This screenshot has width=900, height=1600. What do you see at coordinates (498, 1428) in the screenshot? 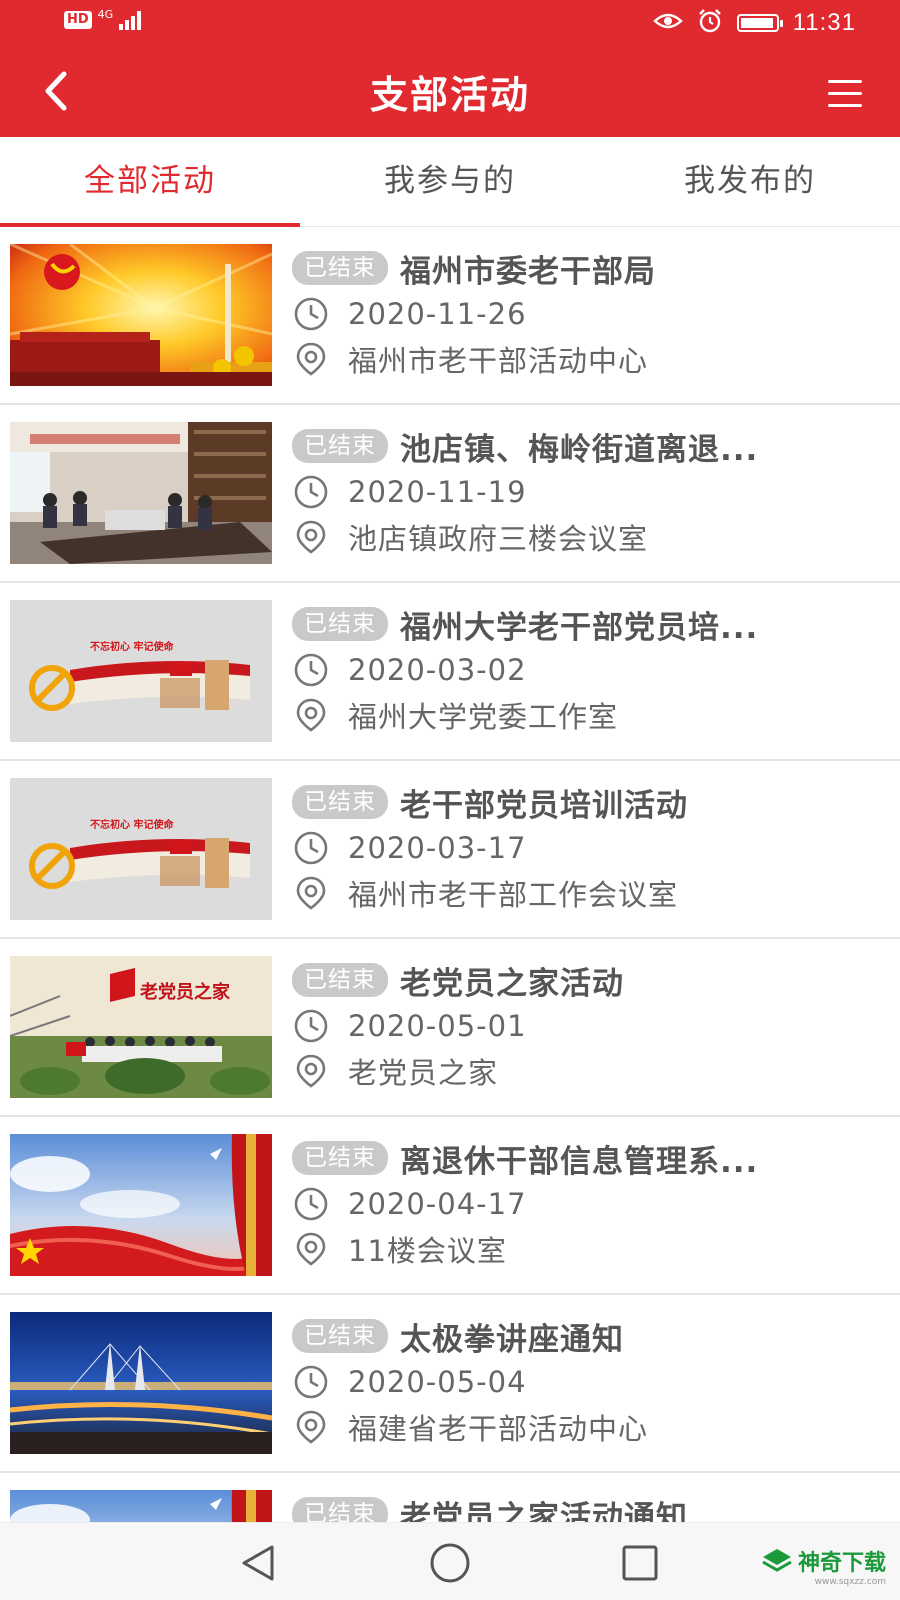
I see `activity-location: 福建省老干部活动中心` at bounding box center [498, 1428].